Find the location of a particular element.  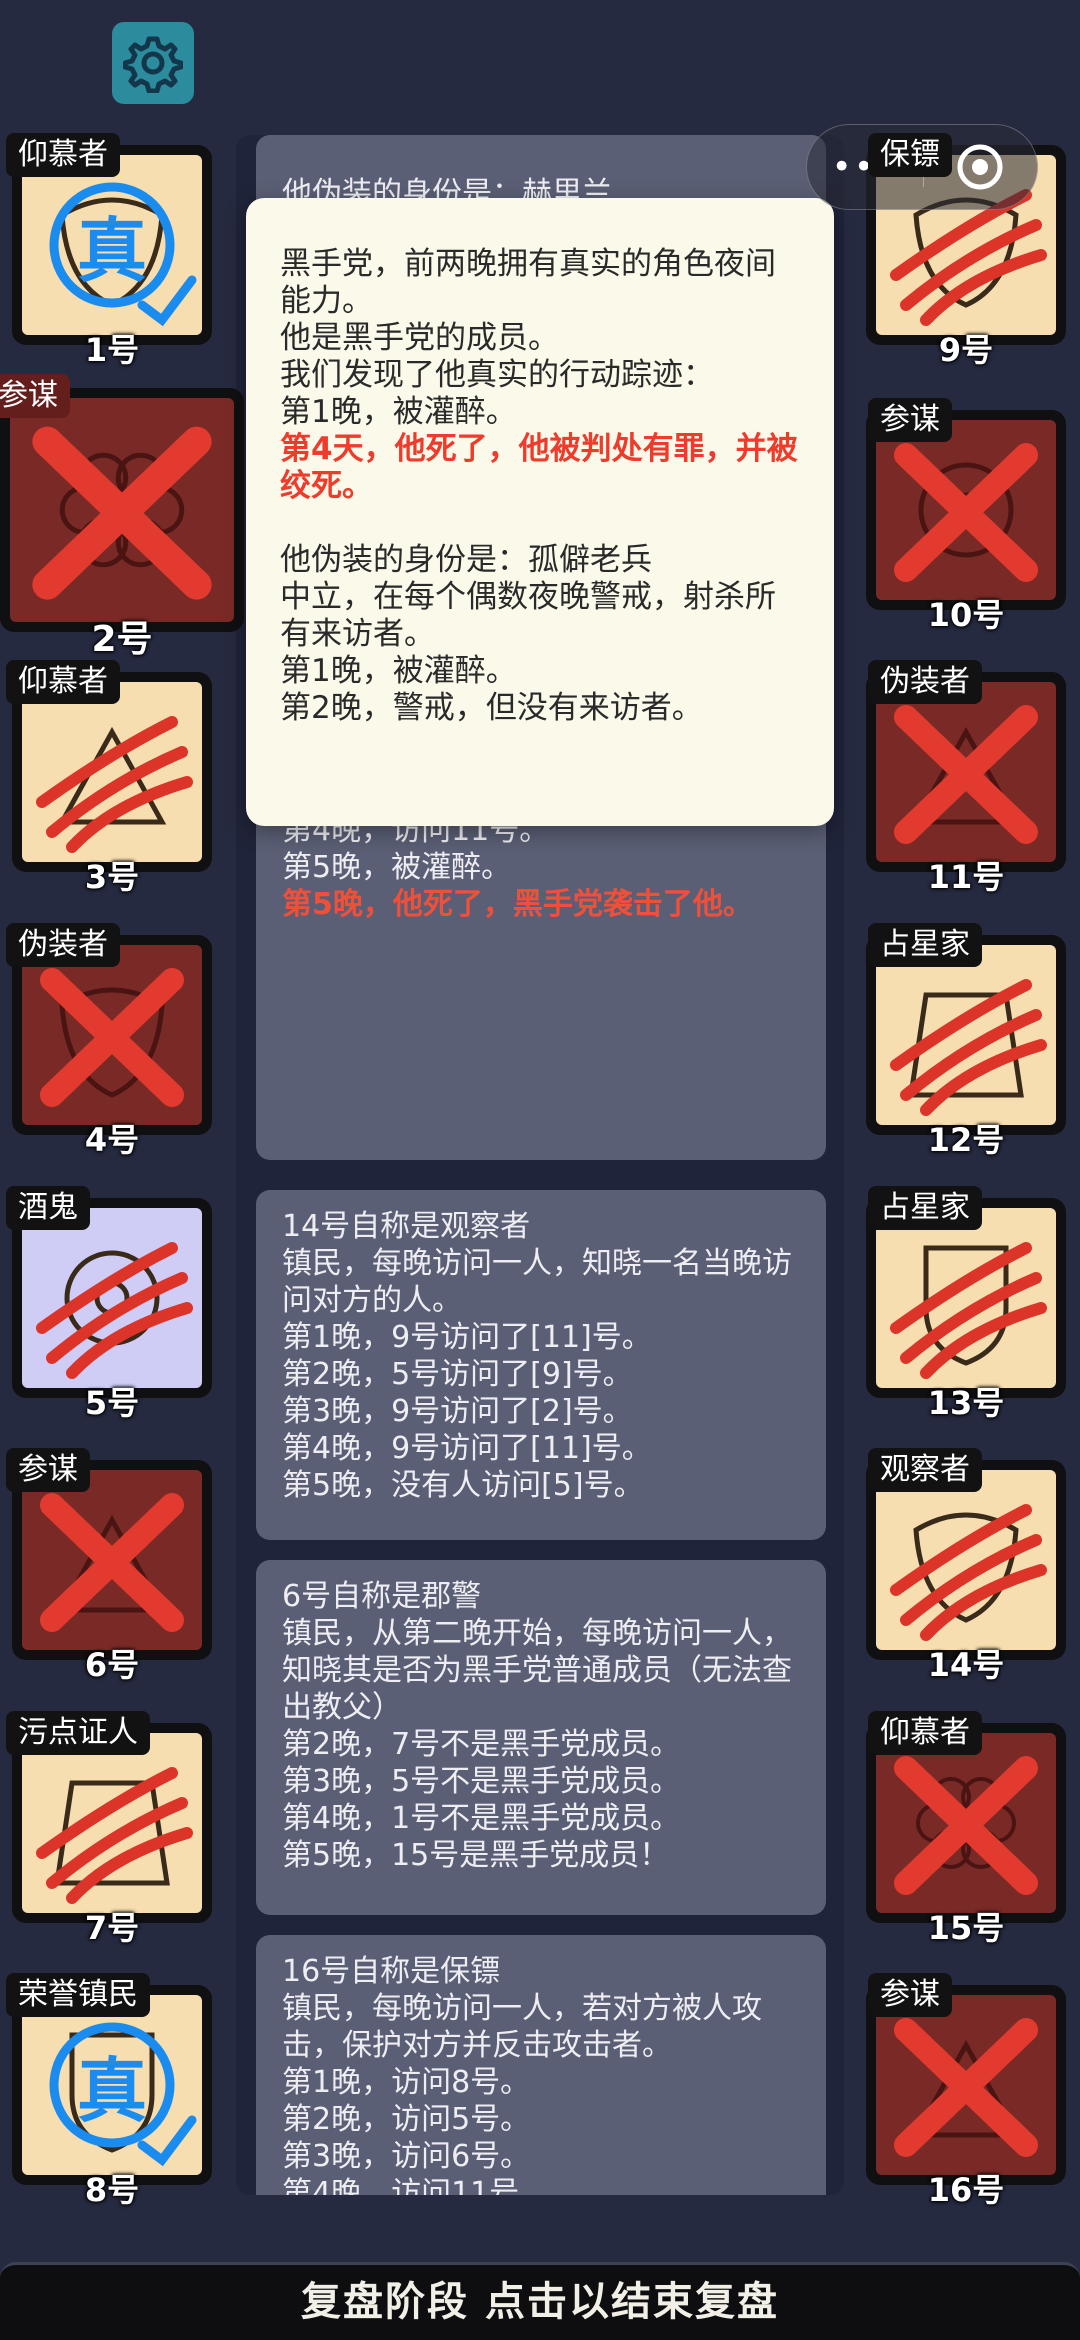

role-label: 酒鬼 is located at coordinates (48, 1208).